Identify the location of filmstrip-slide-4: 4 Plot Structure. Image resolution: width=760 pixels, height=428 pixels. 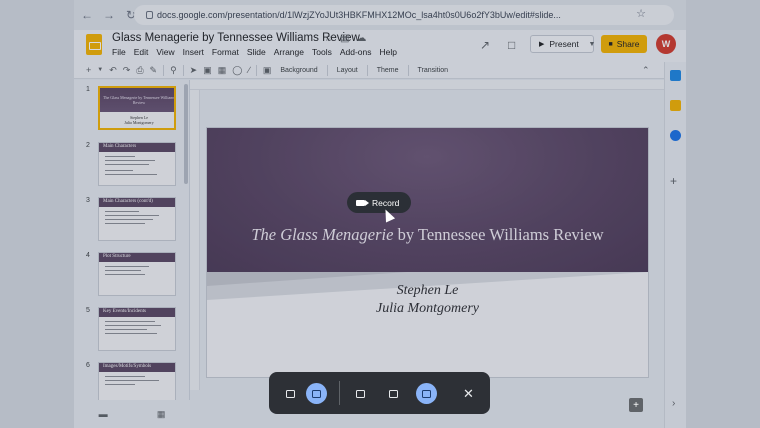
(132, 271).